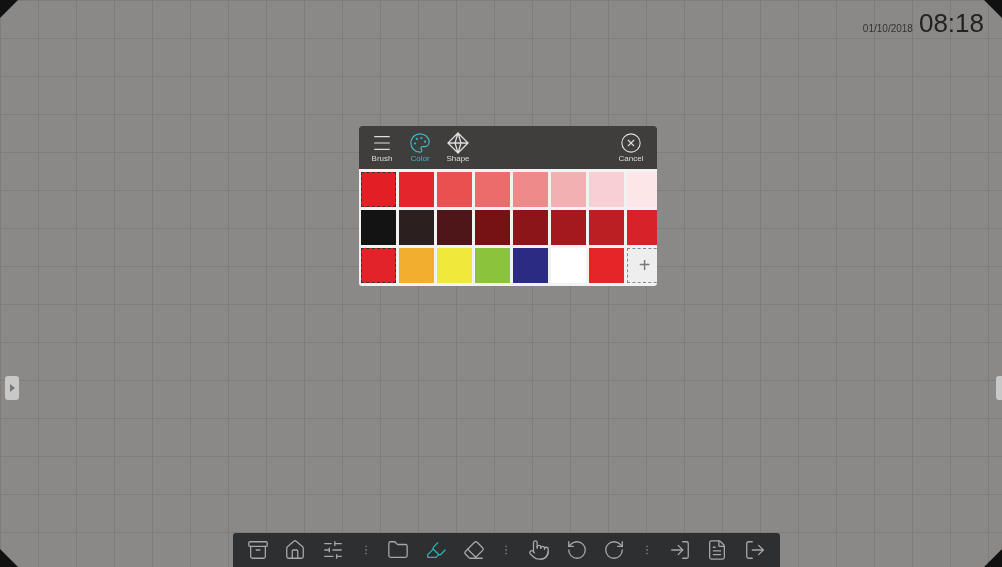 The width and height of the screenshot is (1002, 567). I want to click on right-arrow-icon, so click(12, 388).